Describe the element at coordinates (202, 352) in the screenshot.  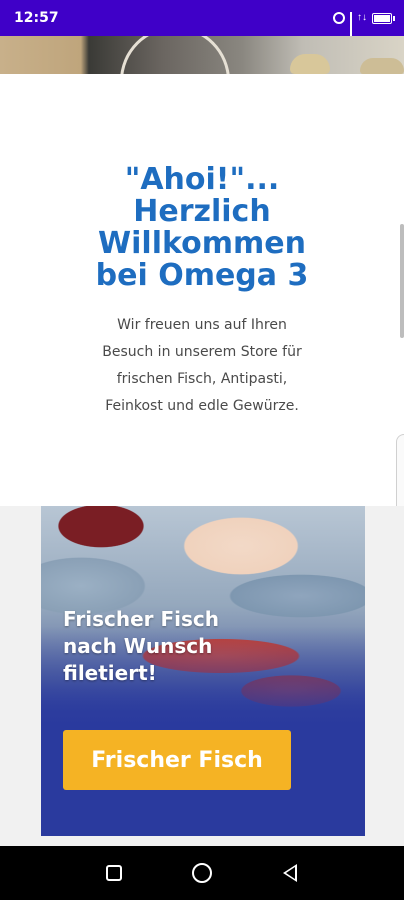
I see `welcome-text-line: Besuch in unserem Store für` at that location.